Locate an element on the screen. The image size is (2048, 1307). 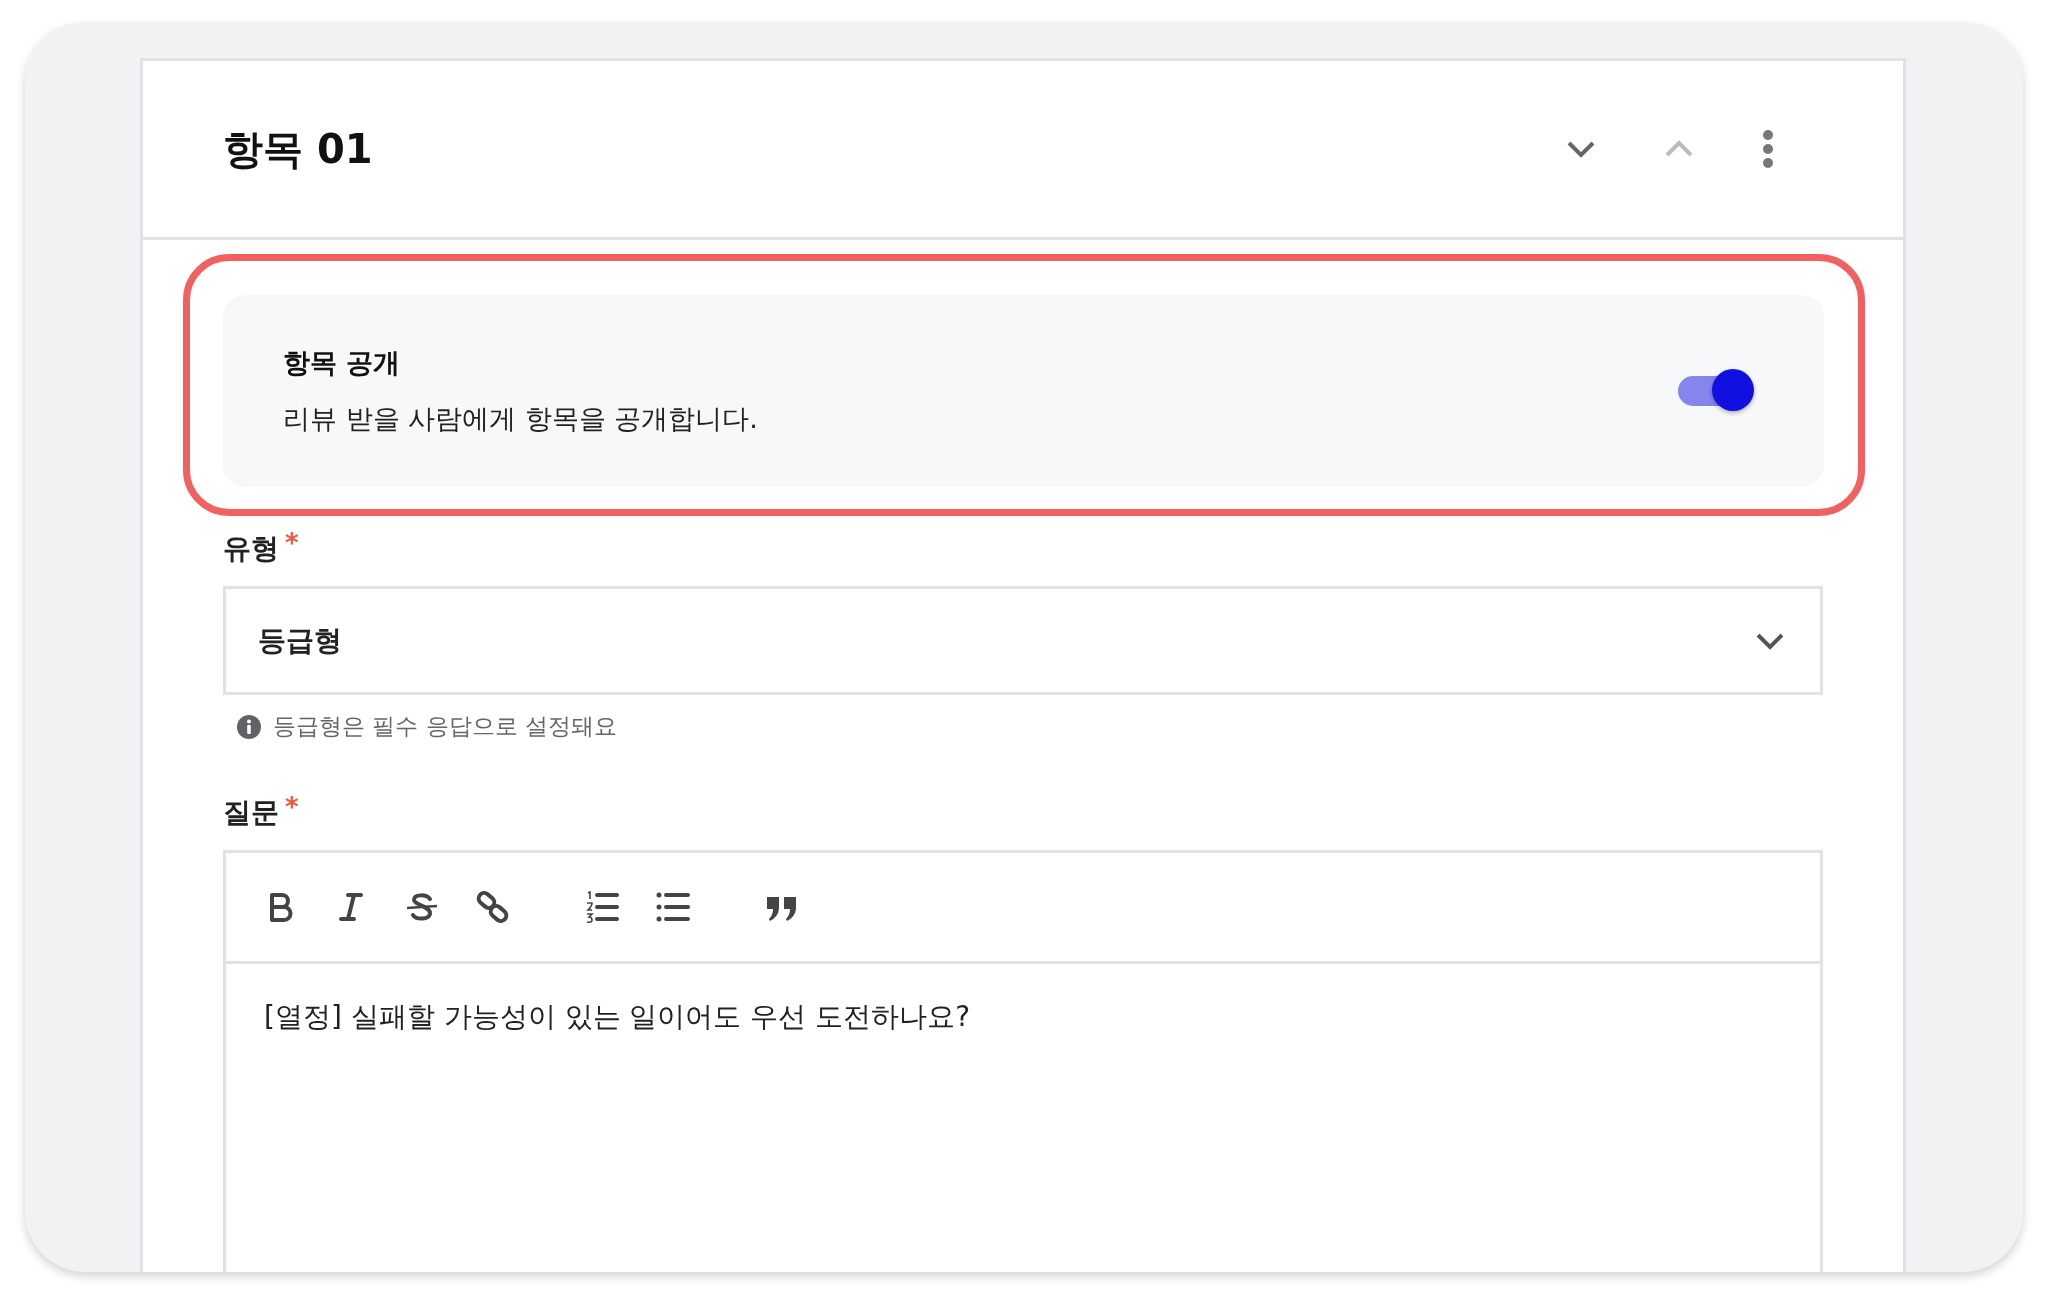
type-label: 유형 is located at coordinates (251, 549).